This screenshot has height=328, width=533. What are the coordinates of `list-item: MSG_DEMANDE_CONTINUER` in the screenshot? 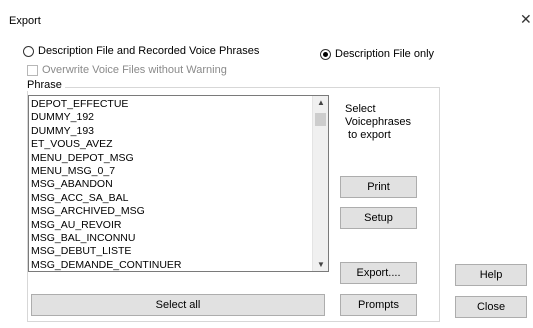 It's located at (106, 265).